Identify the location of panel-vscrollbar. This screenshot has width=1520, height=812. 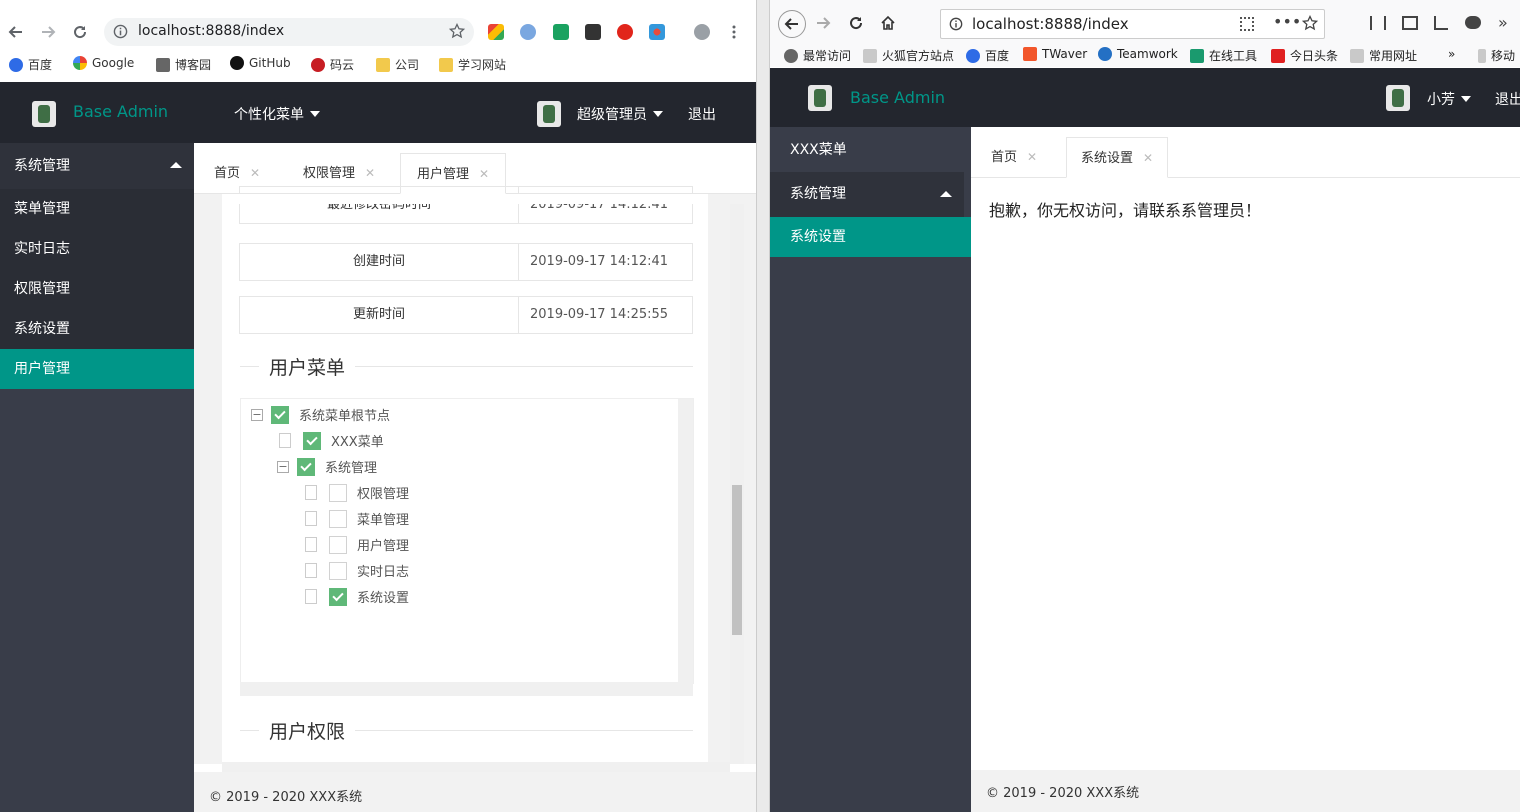
(737, 484).